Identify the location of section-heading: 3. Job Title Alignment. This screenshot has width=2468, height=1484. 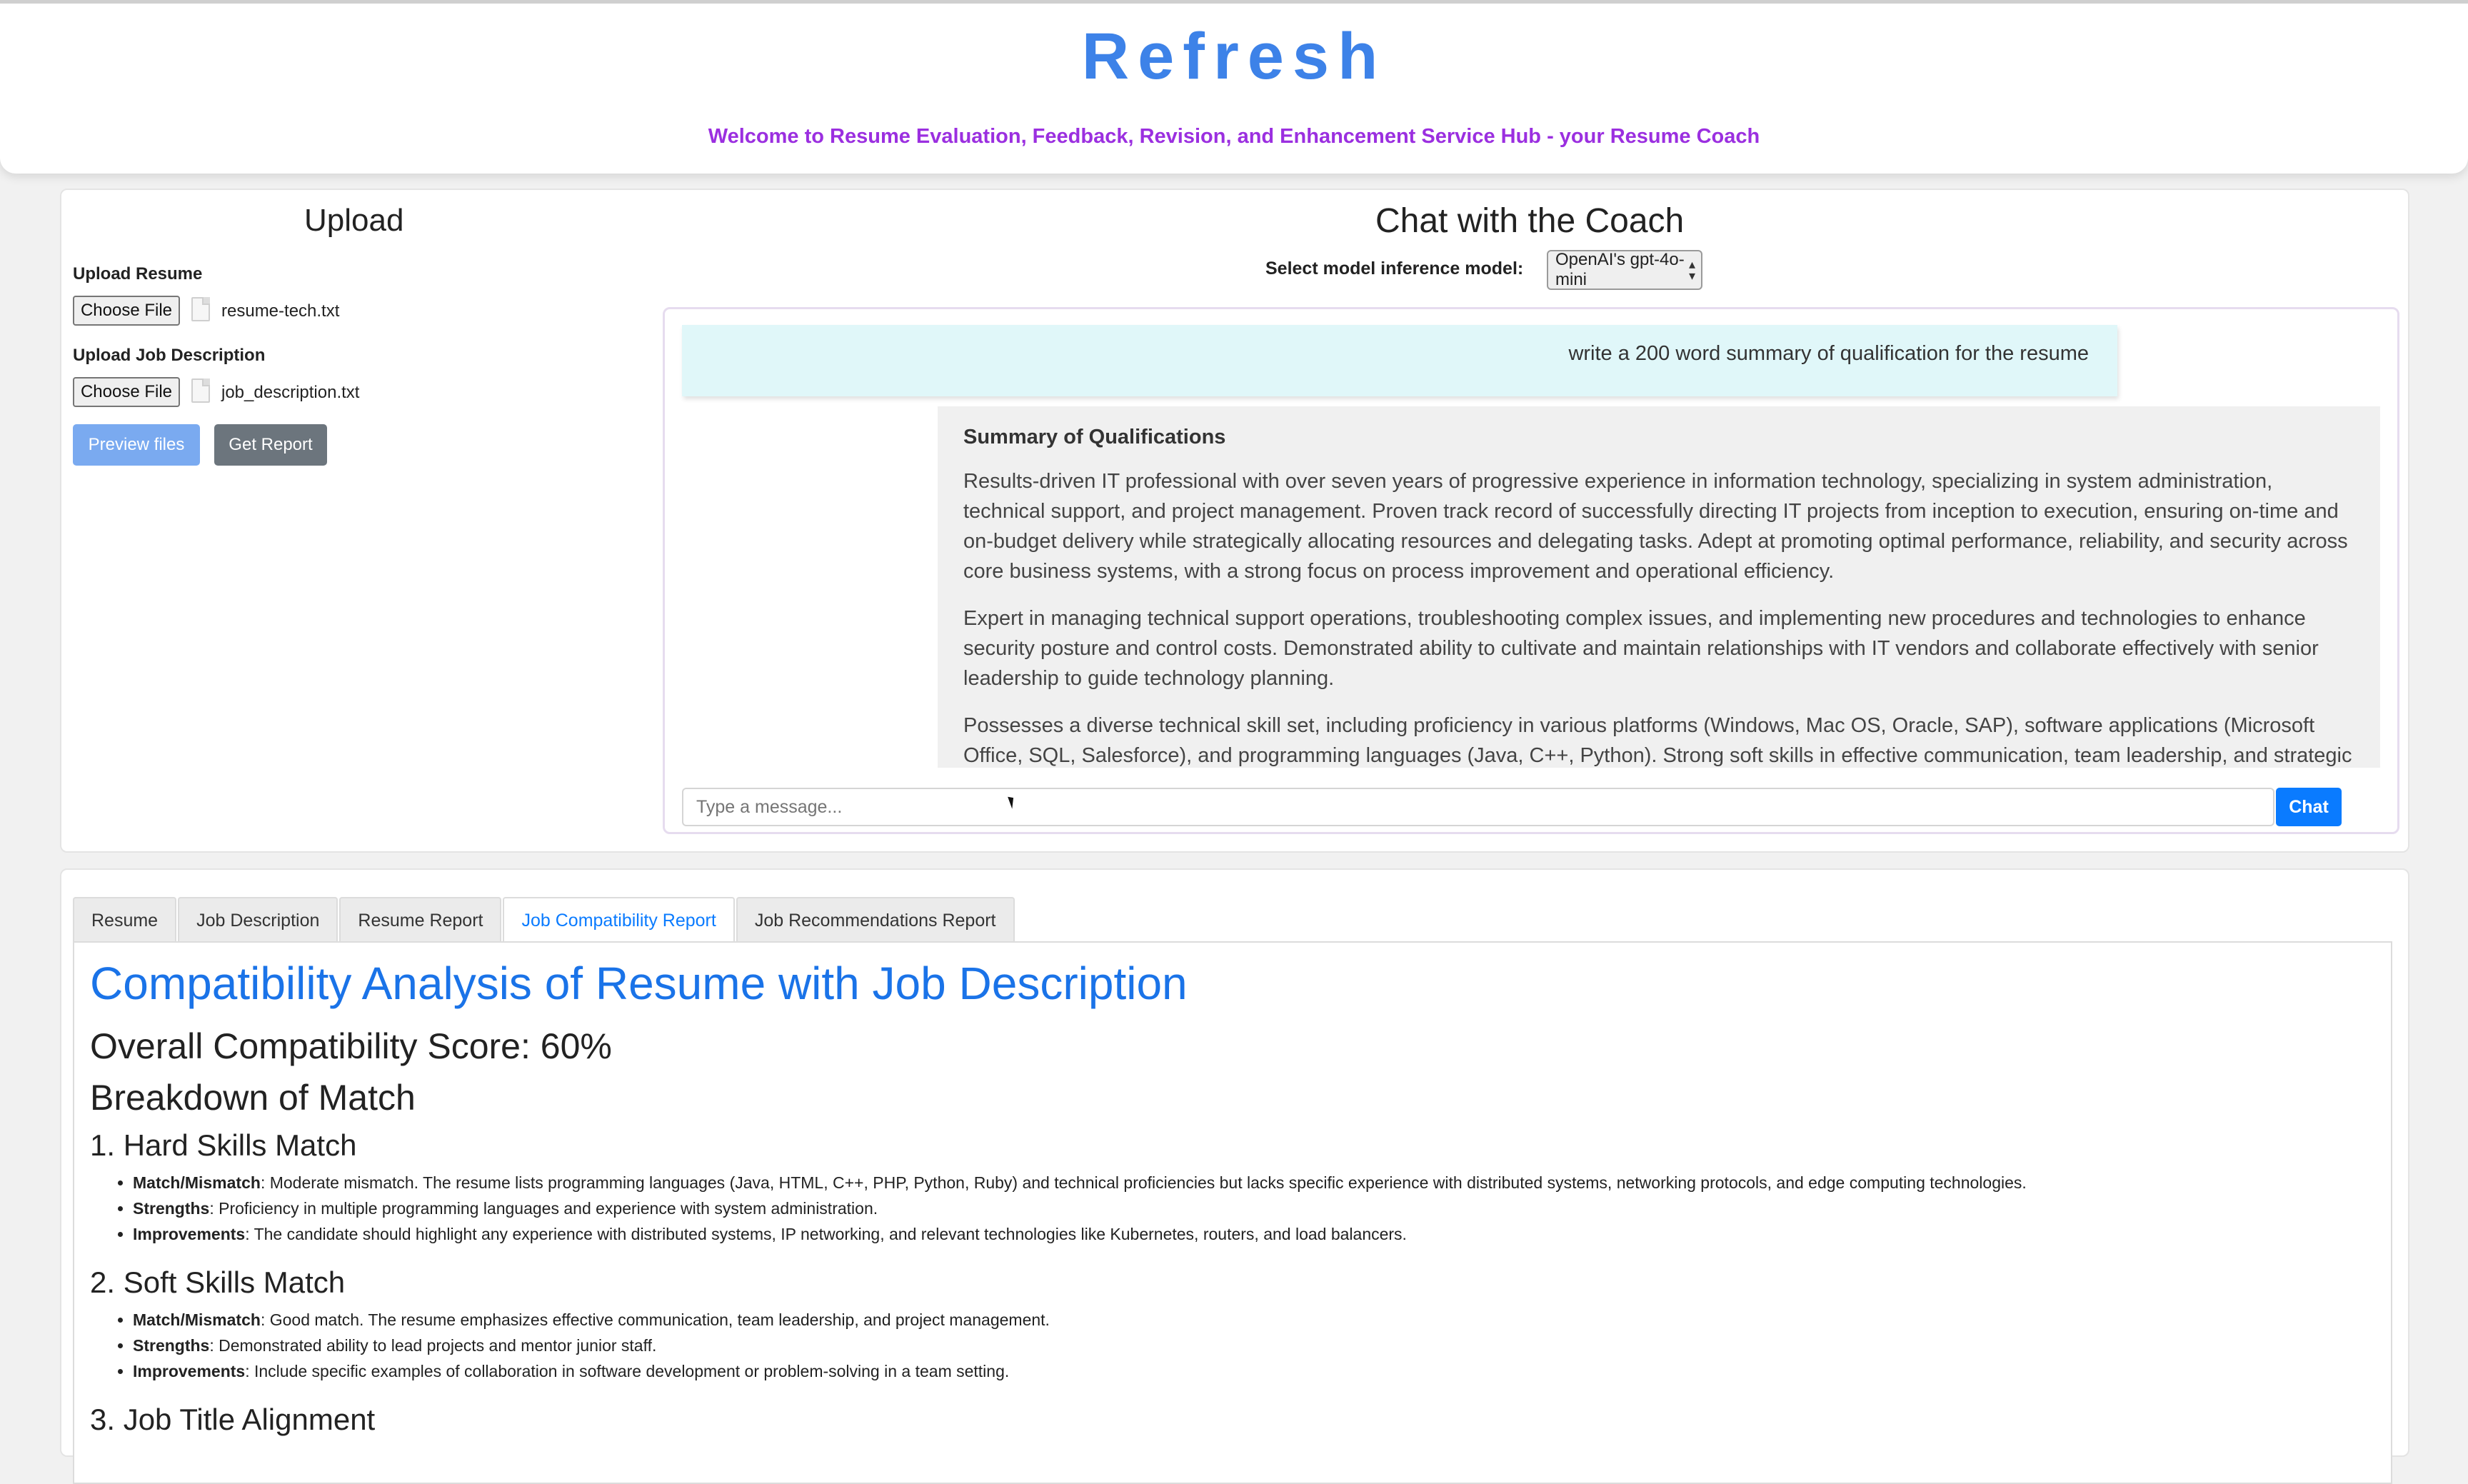
(233, 1419).